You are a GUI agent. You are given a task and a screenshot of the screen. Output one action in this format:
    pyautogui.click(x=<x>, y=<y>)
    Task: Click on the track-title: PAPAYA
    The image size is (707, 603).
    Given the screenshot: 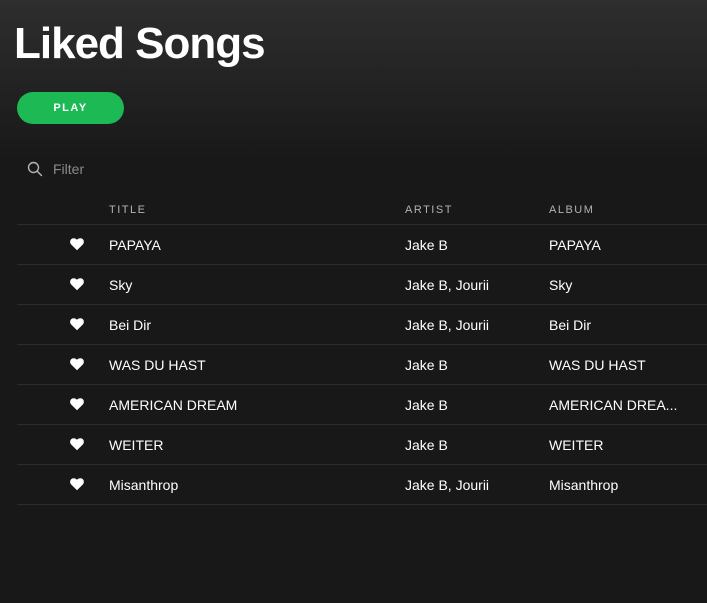 What is the action you would take?
    pyautogui.click(x=135, y=245)
    